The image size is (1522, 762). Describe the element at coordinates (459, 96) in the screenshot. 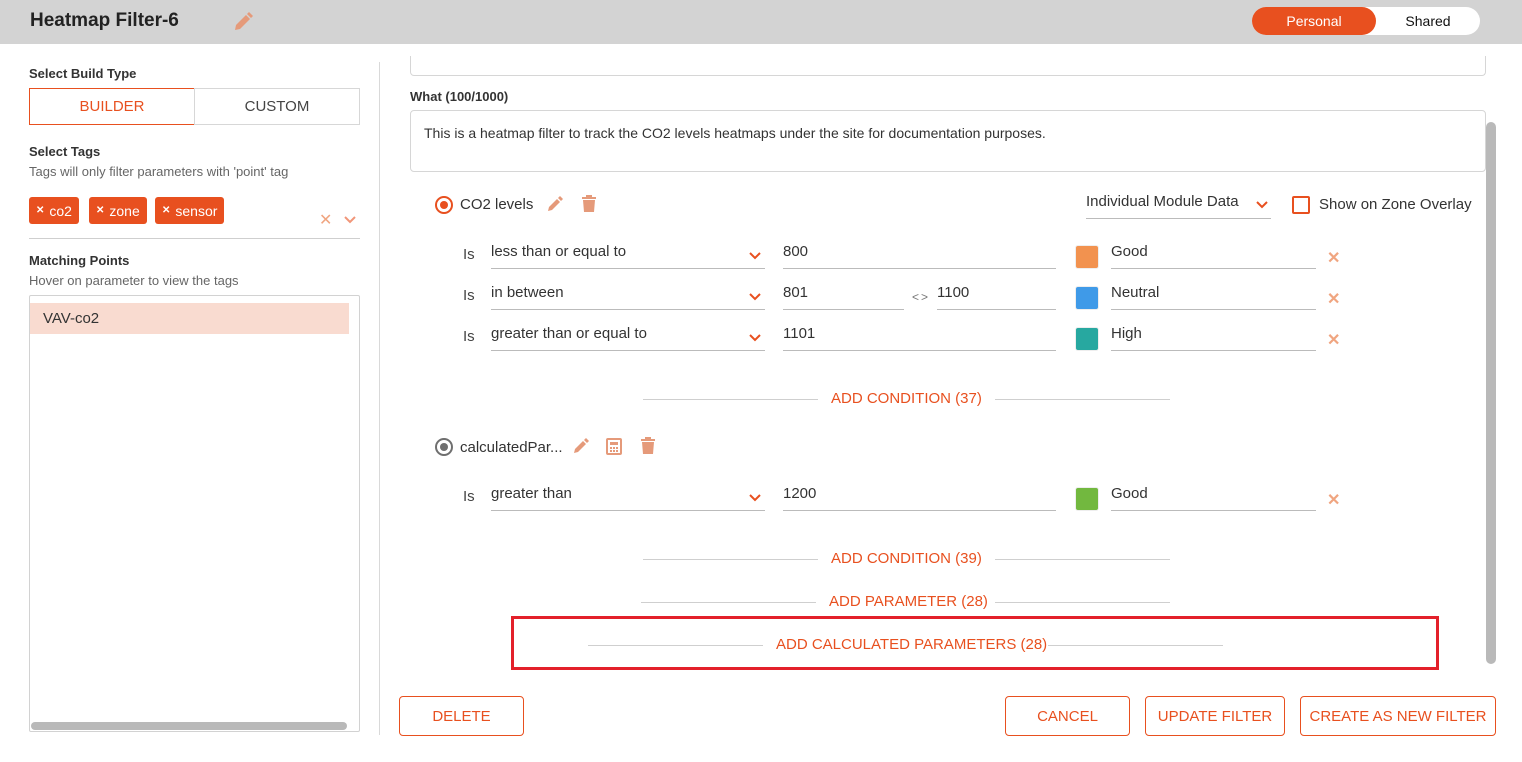

I see `what-label: What (100/1000)` at that location.